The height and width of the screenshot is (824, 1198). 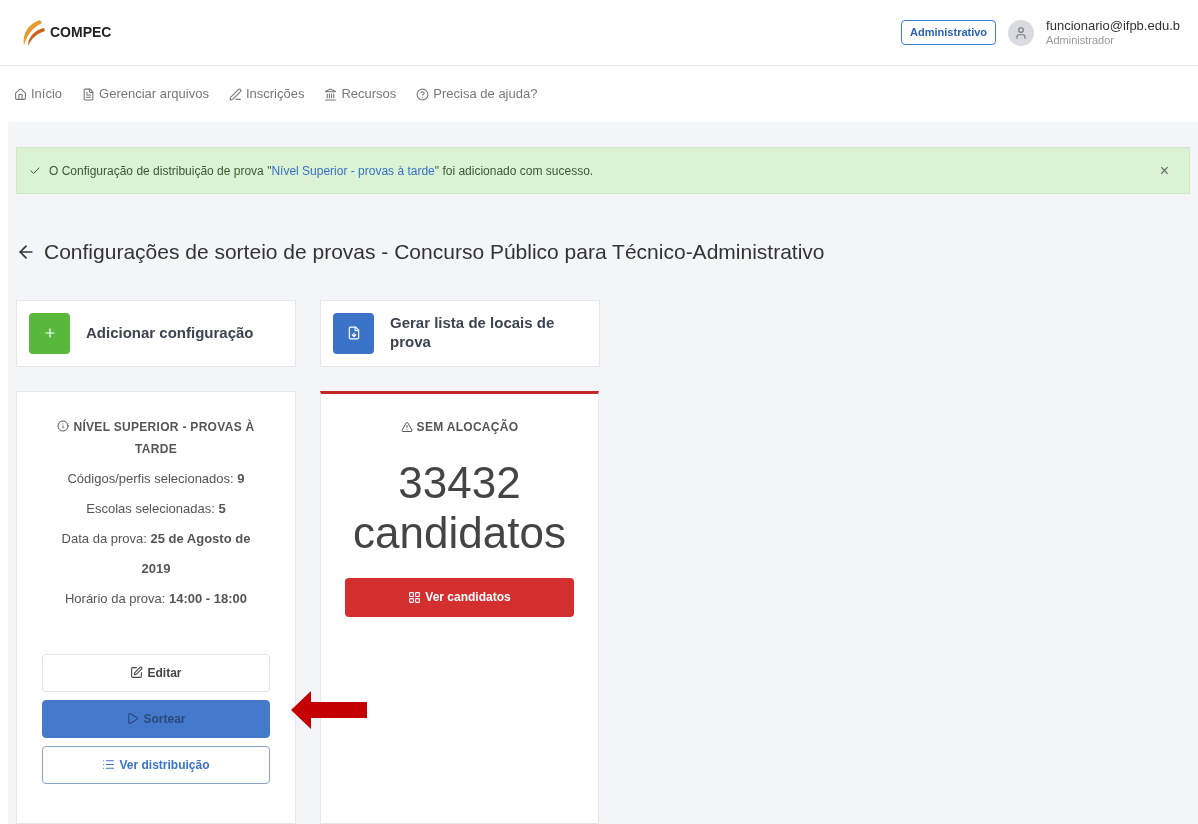 What do you see at coordinates (406, 426) in the screenshot?
I see `warning-icon` at bounding box center [406, 426].